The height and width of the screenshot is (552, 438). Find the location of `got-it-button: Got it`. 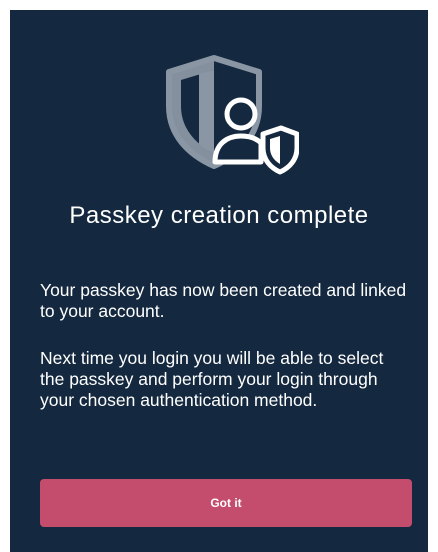

got-it-button: Got it is located at coordinates (226, 503).